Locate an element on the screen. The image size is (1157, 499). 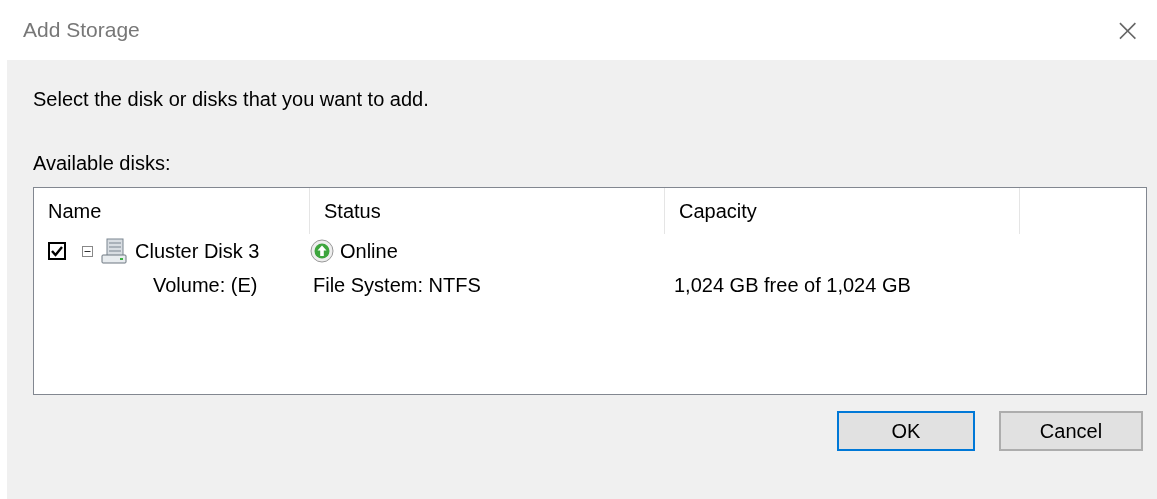
checkbox is located at coordinates (57, 251).